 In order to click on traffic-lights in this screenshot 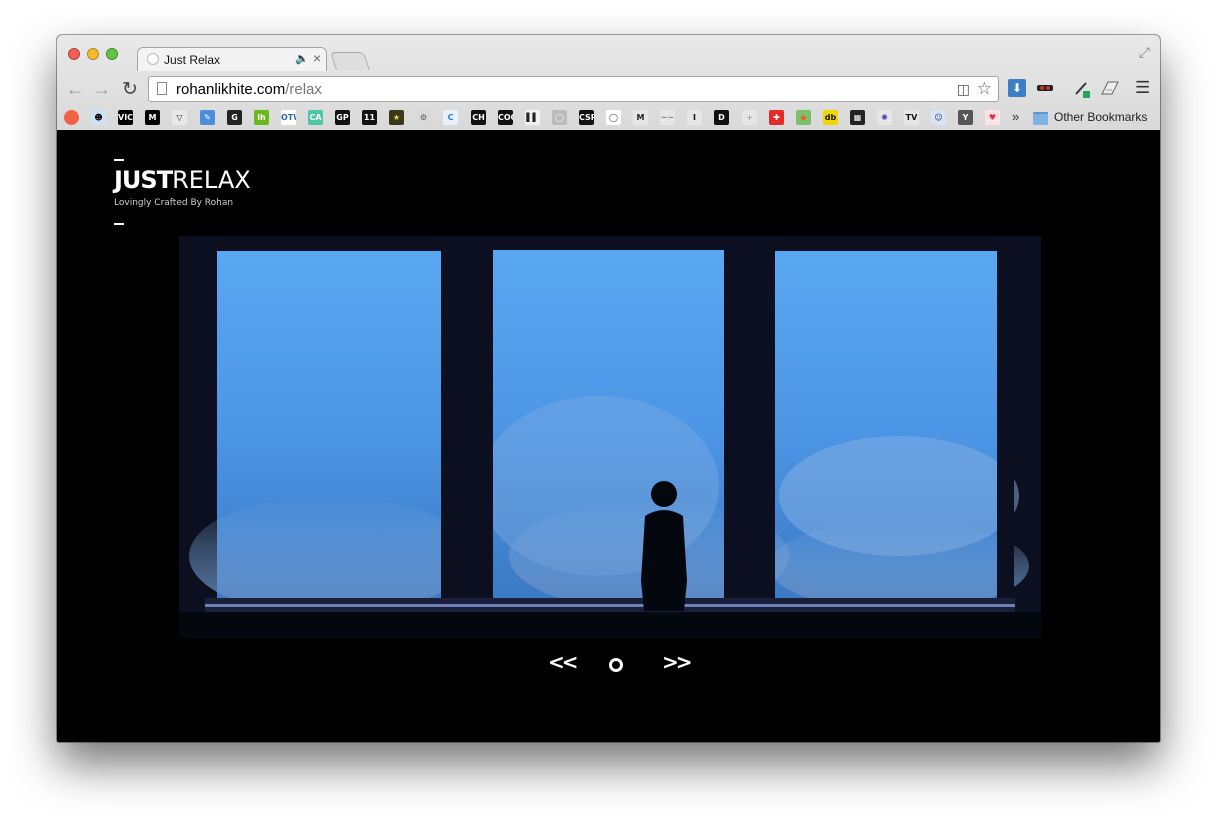, I will do `click(93, 54)`.